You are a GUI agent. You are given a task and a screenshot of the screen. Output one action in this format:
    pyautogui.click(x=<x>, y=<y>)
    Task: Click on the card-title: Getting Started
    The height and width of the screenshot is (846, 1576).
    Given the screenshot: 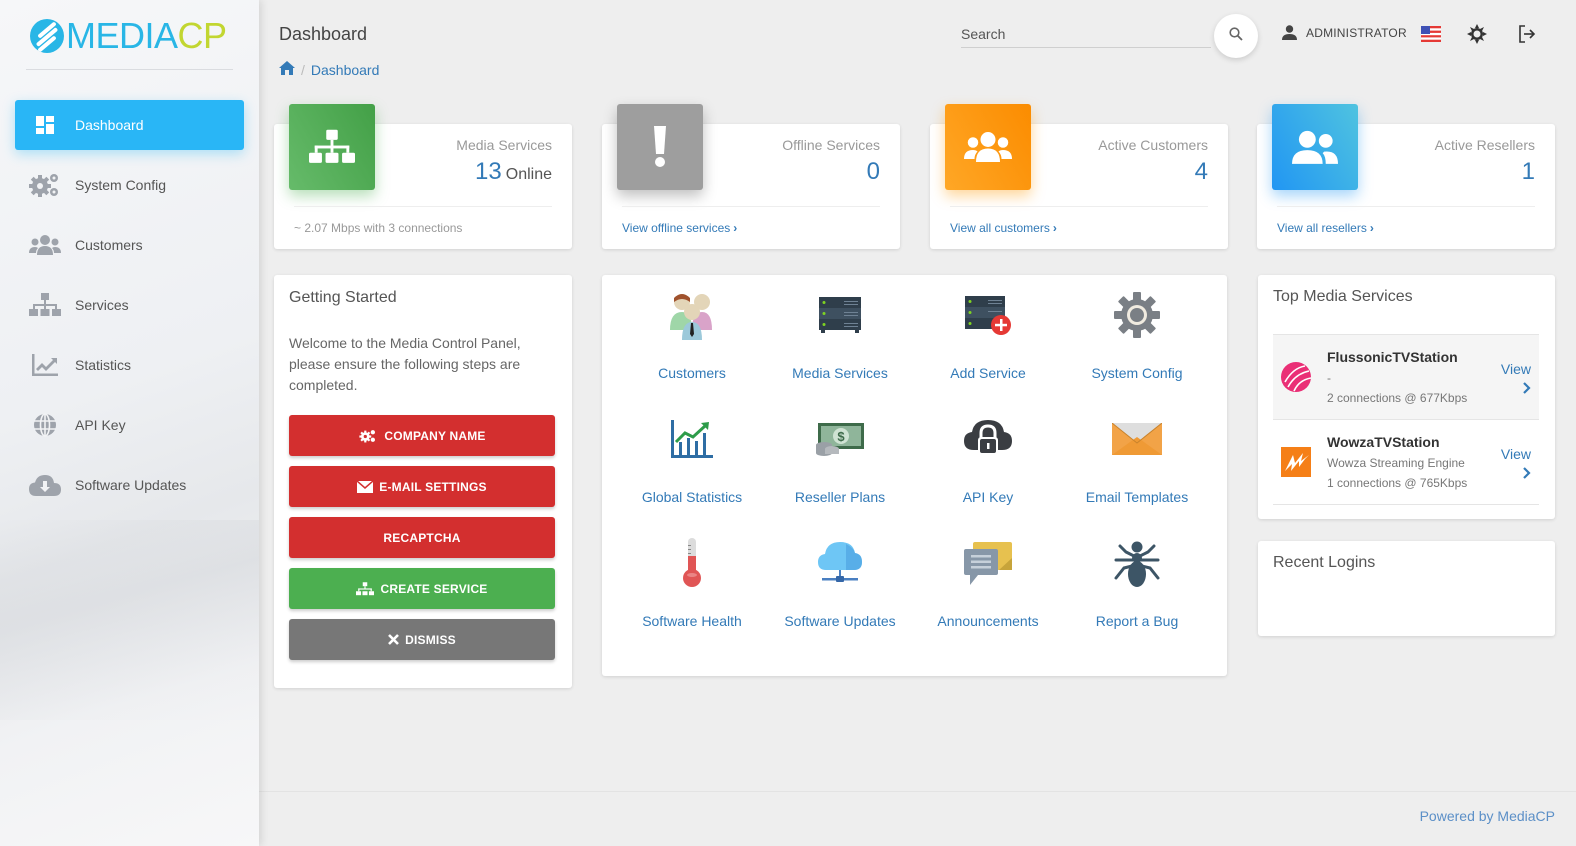 What is the action you would take?
    pyautogui.click(x=343, y=297)
    